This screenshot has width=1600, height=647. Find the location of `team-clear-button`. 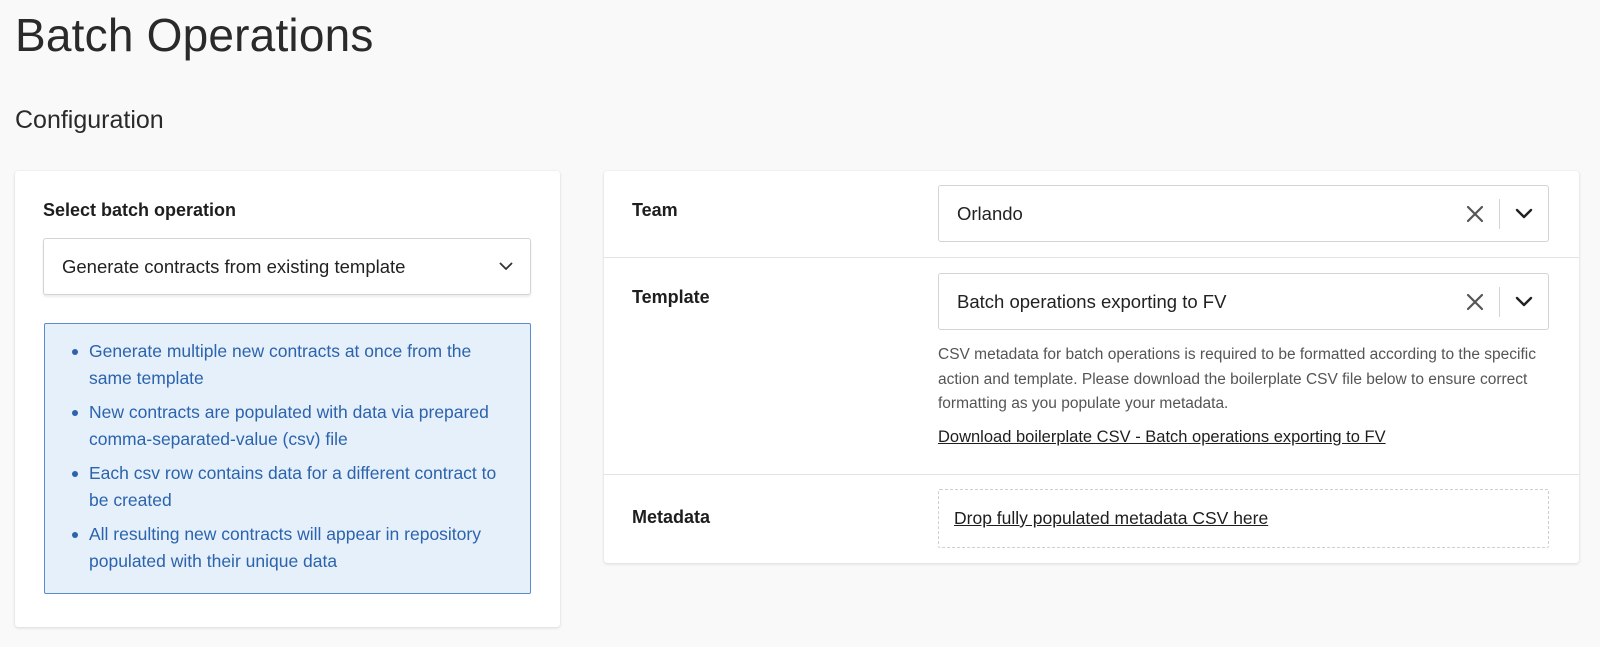

team-clear-button is located at coordinates (1475, 213).